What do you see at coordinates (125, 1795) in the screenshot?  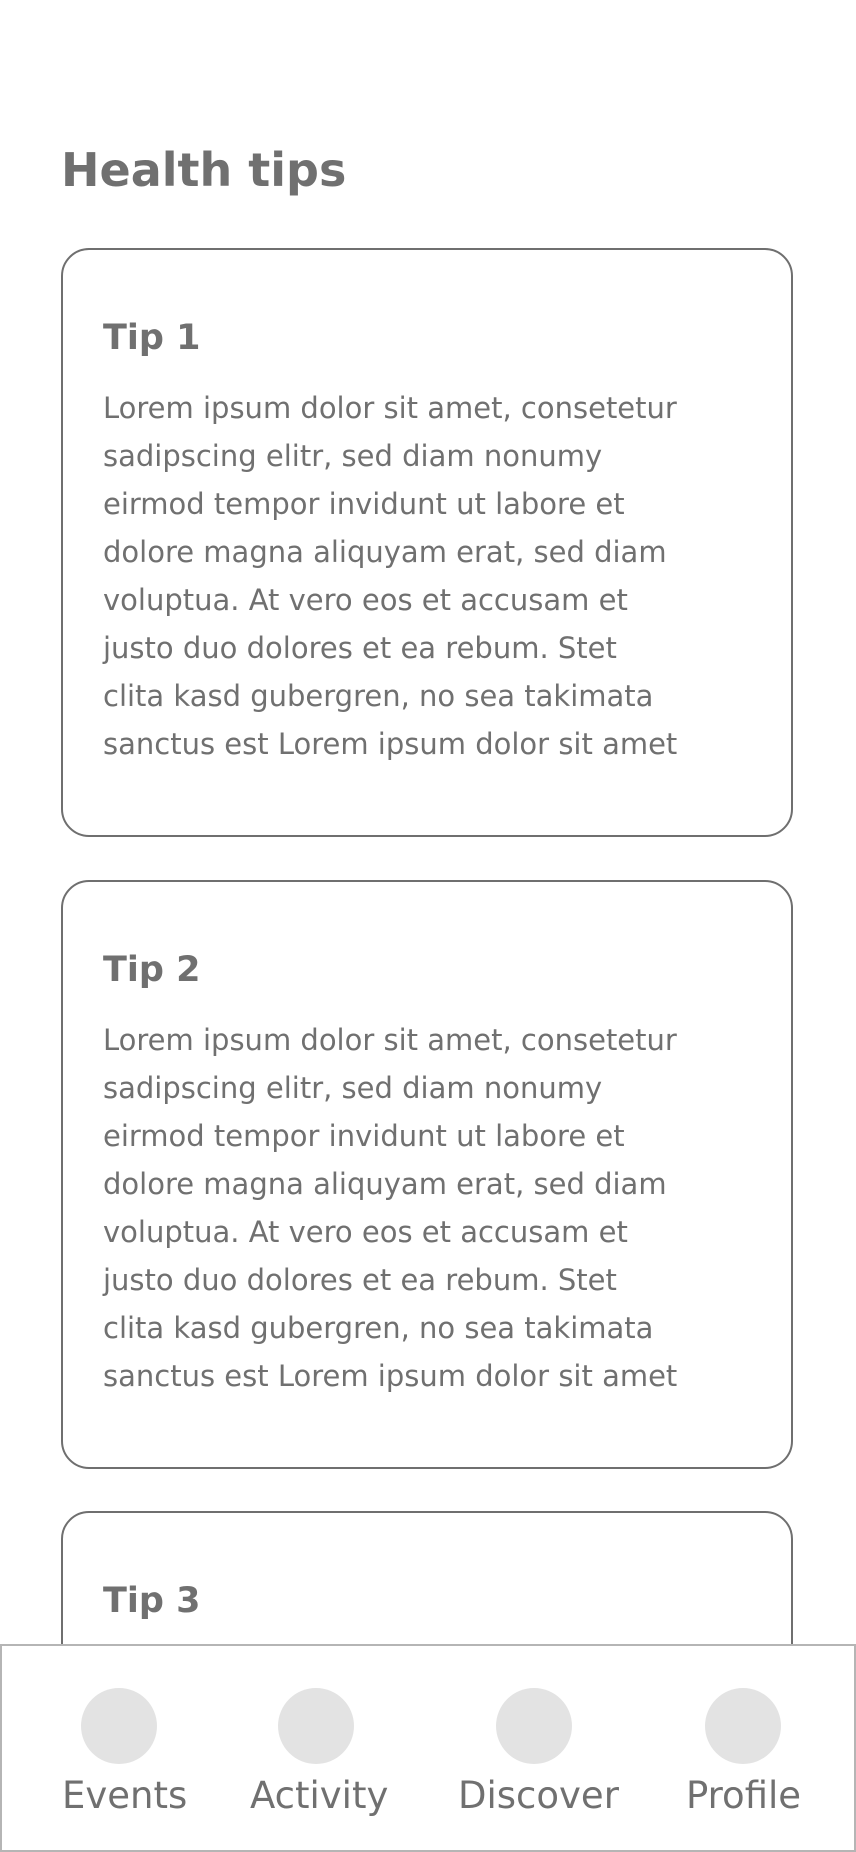 I see `nav-label-events: Events` at bounding box center [125, 1795].